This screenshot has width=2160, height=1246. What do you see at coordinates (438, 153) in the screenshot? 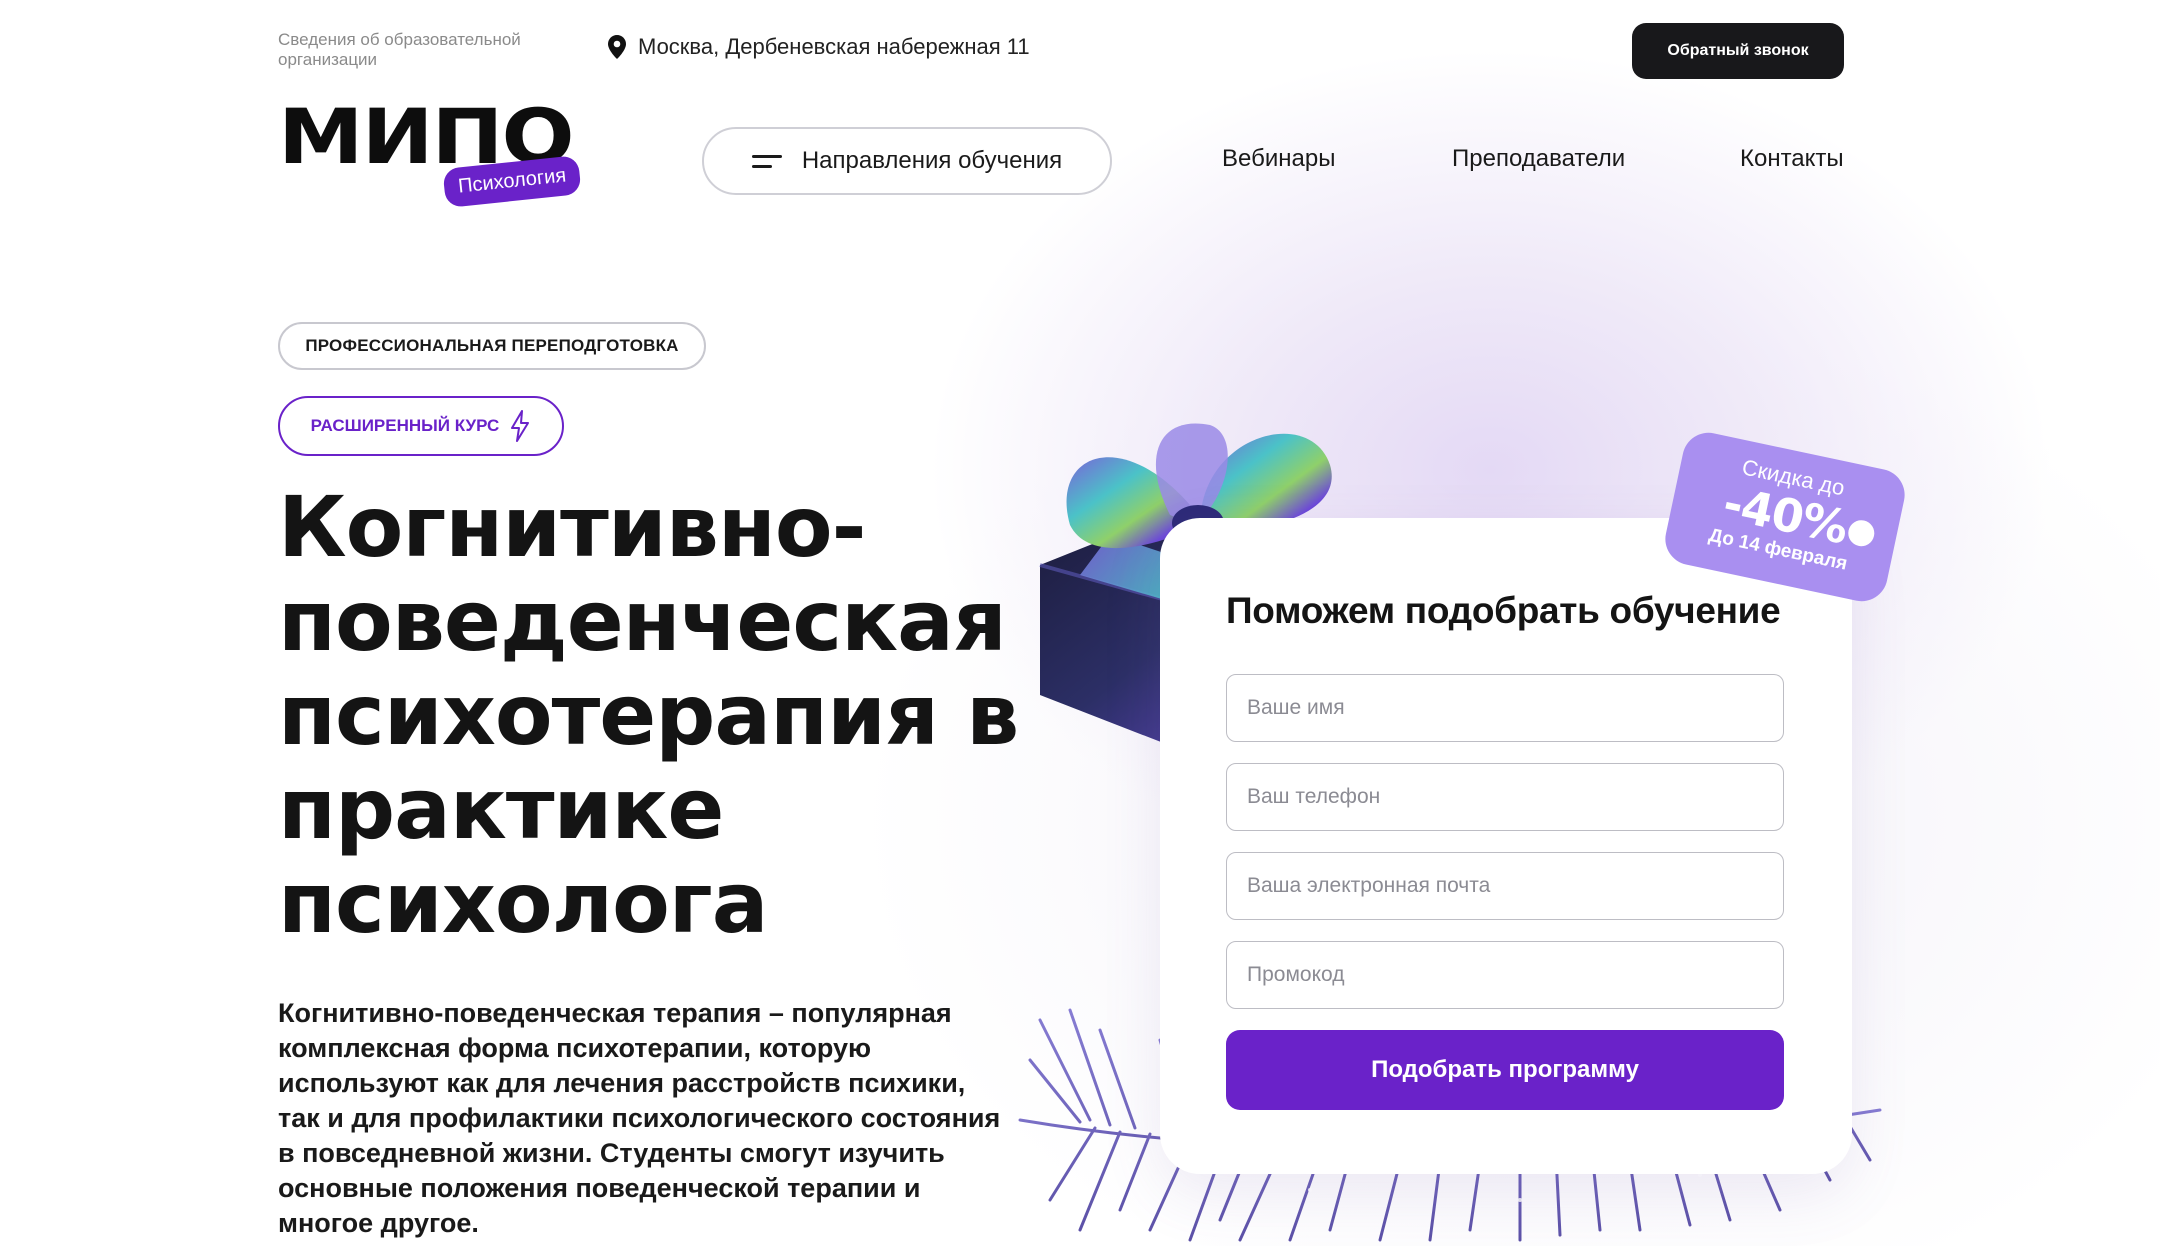
I see `logo: МИПО Психология` at bounding box center [438, 153].